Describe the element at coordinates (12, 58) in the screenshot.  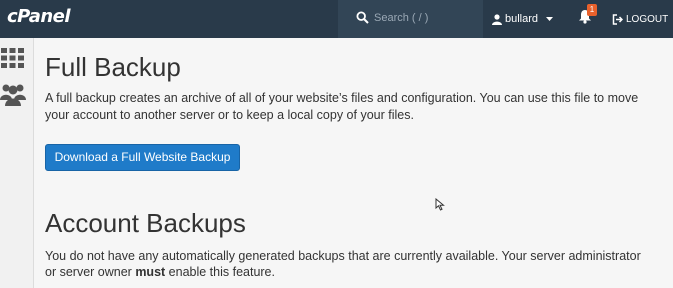
I see `grid-icon` at that location.